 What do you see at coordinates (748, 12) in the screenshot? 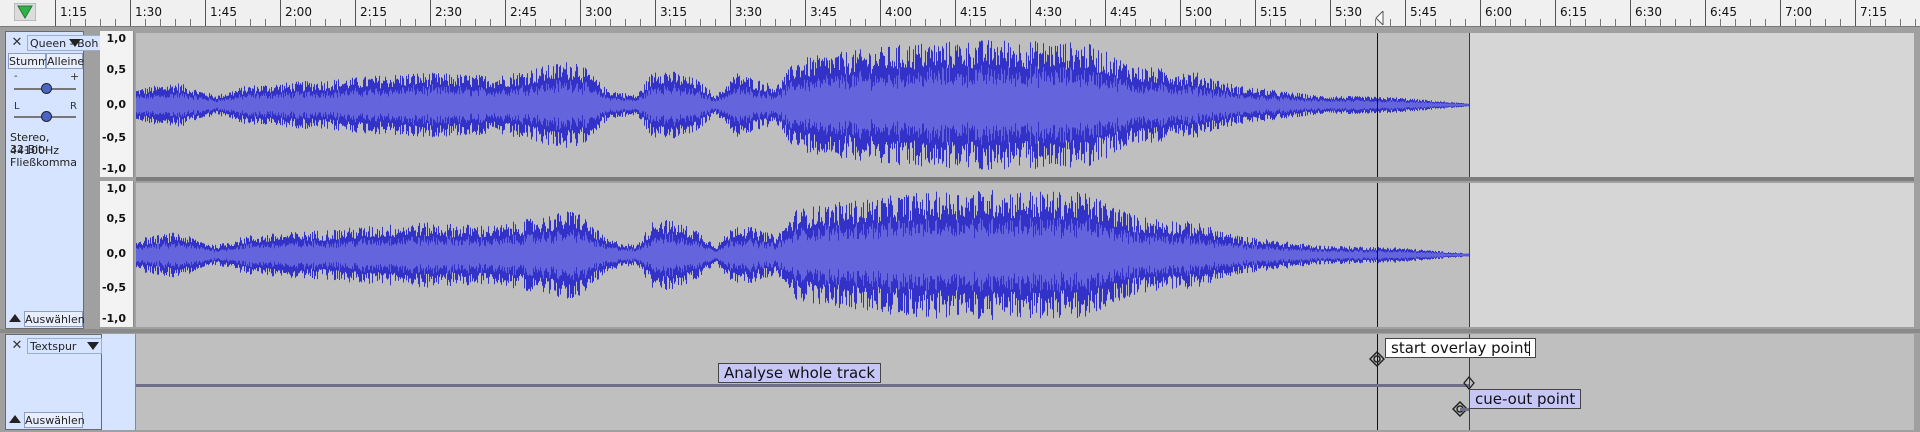
I see `ruler-tick-label: 3:30` at bounding box center [748, 12].